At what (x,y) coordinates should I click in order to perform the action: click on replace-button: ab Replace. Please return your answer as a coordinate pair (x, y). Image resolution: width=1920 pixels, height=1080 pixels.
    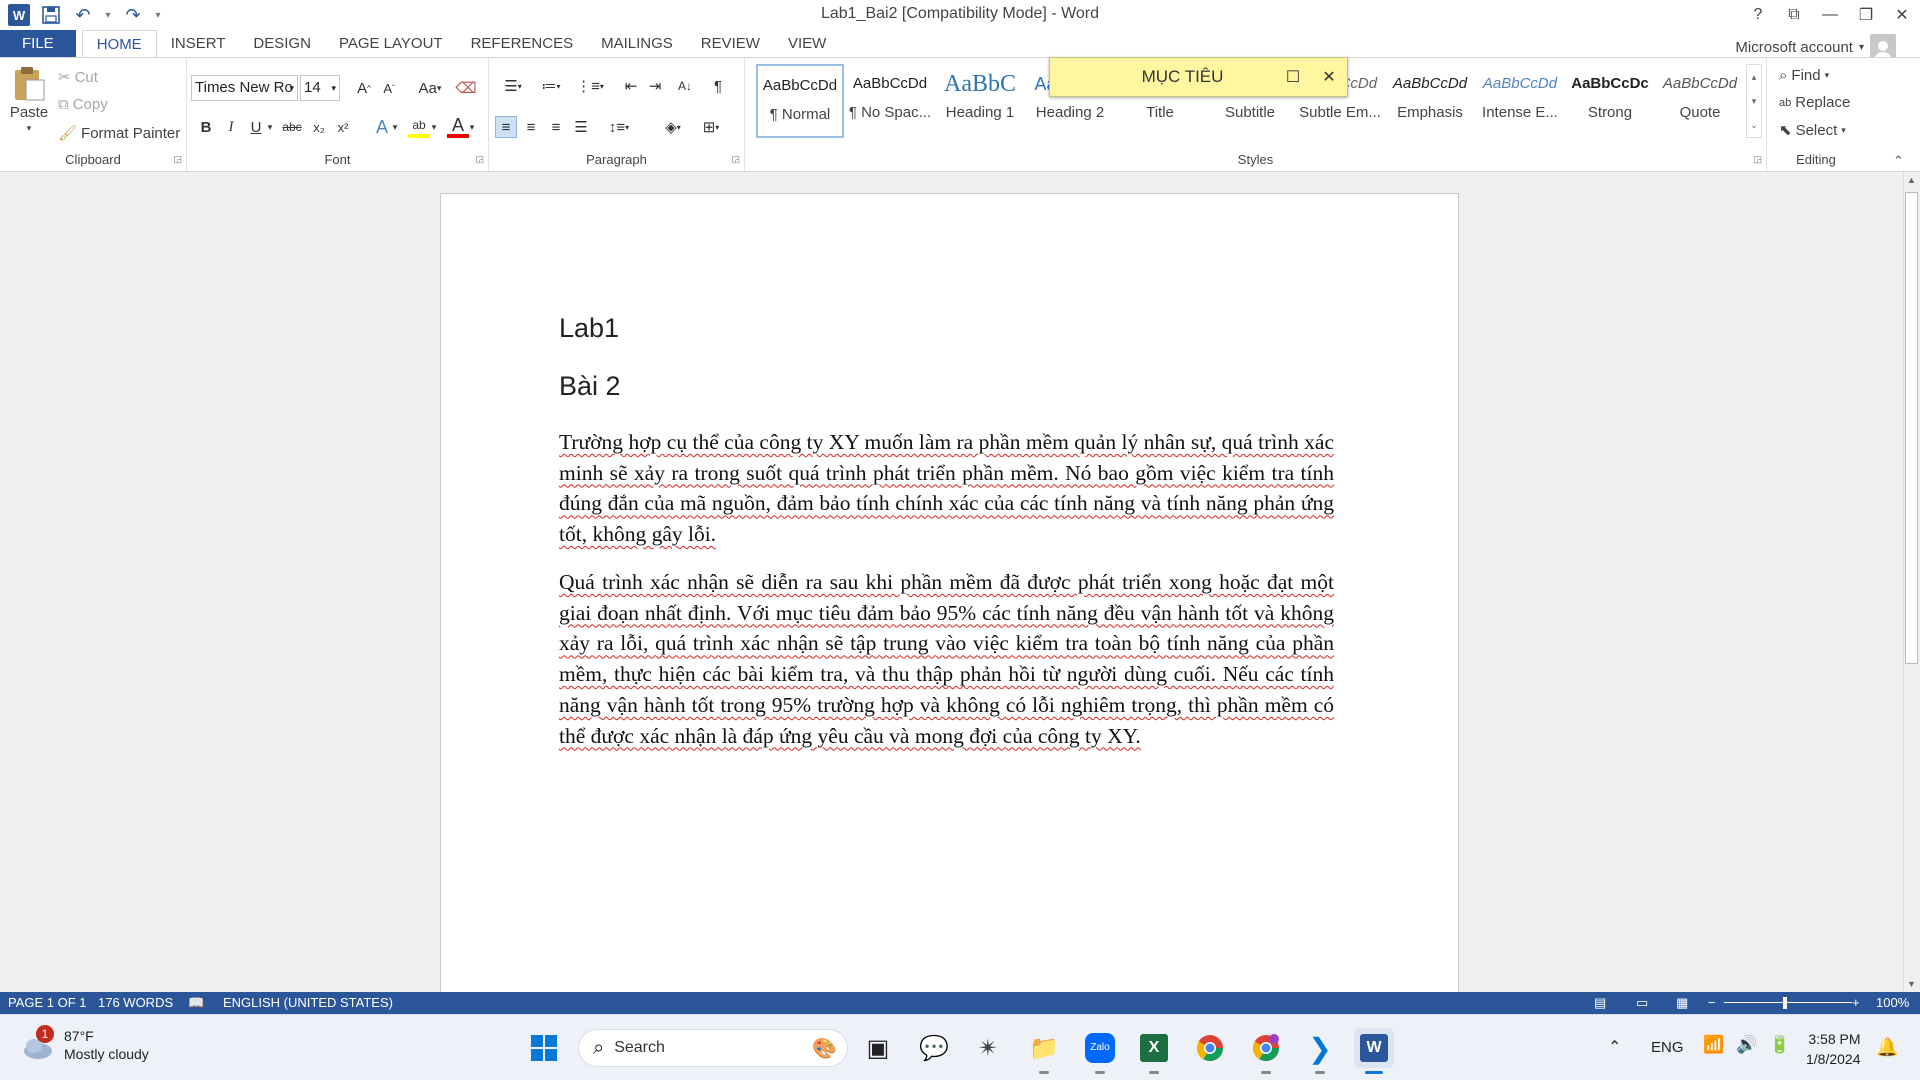
    Looking at the image, I should click on (1814, 102).